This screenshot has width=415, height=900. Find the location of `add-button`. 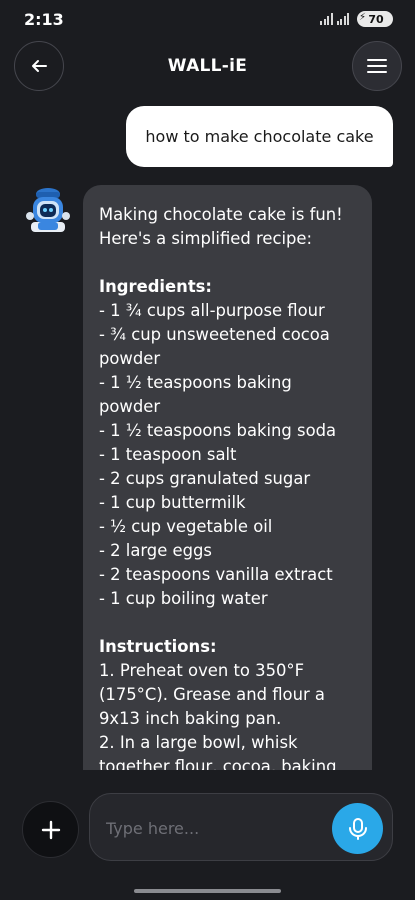

add-button is located at coordinates (50, 829).